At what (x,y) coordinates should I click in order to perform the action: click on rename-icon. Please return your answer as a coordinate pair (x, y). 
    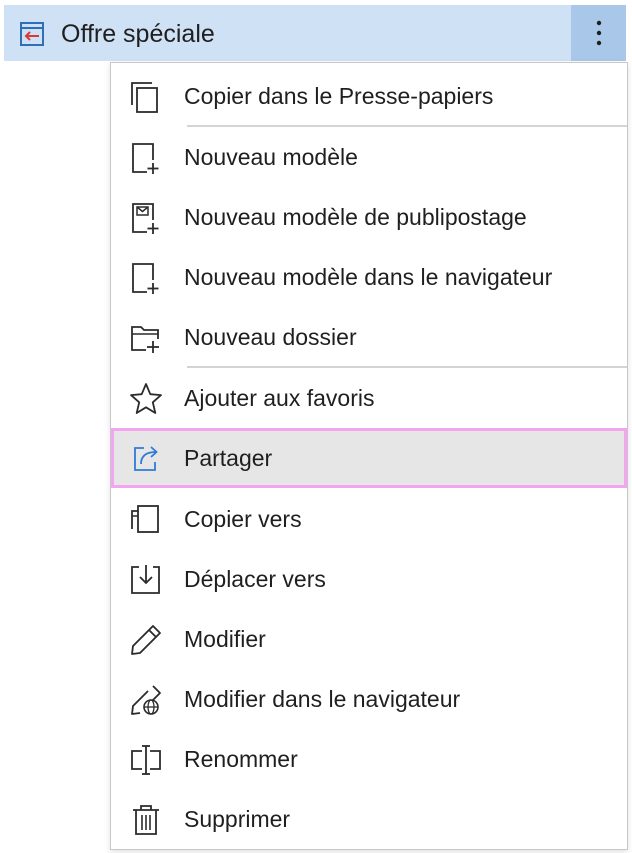
    Looking at the image, I should click on (146, 760).